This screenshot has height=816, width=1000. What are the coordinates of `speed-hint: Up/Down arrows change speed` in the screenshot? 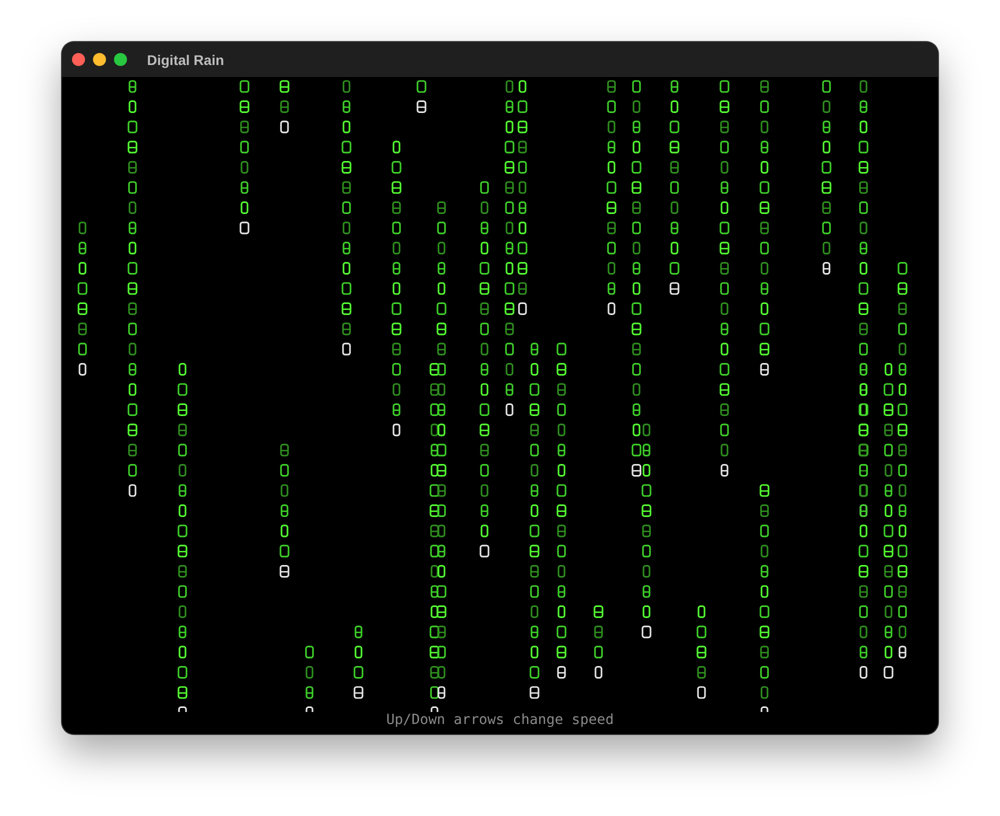 It's located at (500, 721).